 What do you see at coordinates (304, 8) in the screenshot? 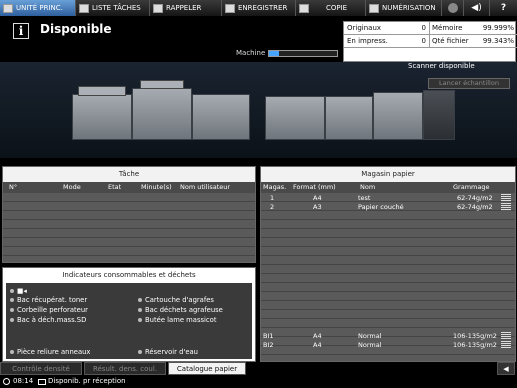
I see `copy-icon` at bounding box center [304, 8].